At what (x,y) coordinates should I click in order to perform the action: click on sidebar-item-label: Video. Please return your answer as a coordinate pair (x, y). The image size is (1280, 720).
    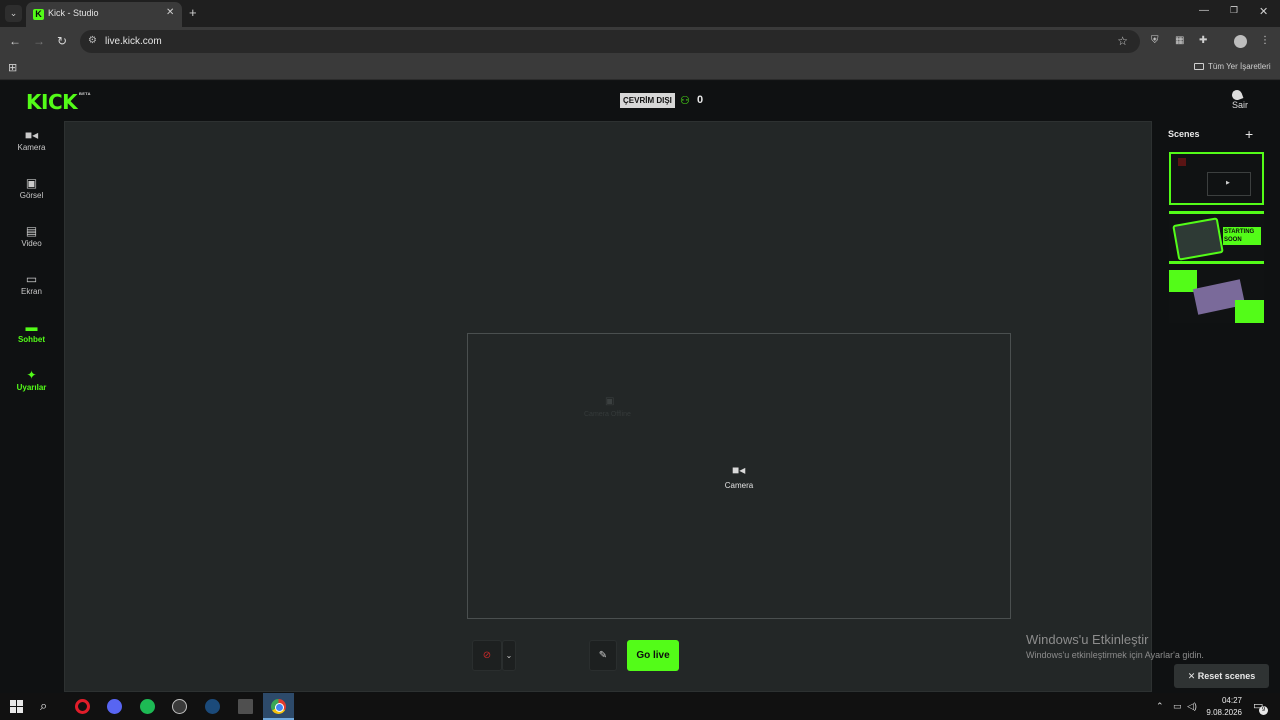
    Looking at the image, I should click on (31, 243).